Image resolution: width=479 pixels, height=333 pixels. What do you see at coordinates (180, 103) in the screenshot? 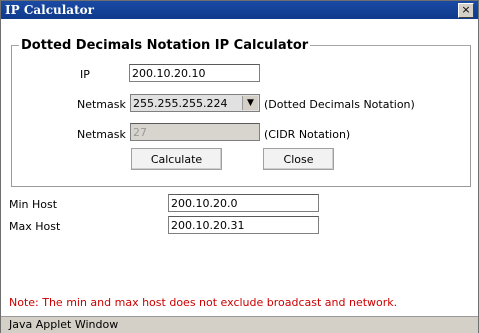
I see `netmask-select-value: 255.255.255.224` at bounding box center [180, 103].